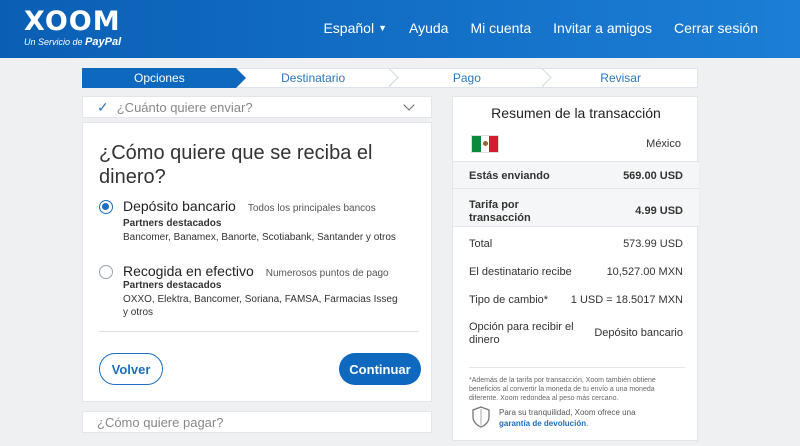 Image resolution: width=800 pixels, height=446 pixels. What do you see at coordinates (103, 42) in the screenshot?
I see `logo-sub-brand: PayPal` at bounding box center [103, 42].